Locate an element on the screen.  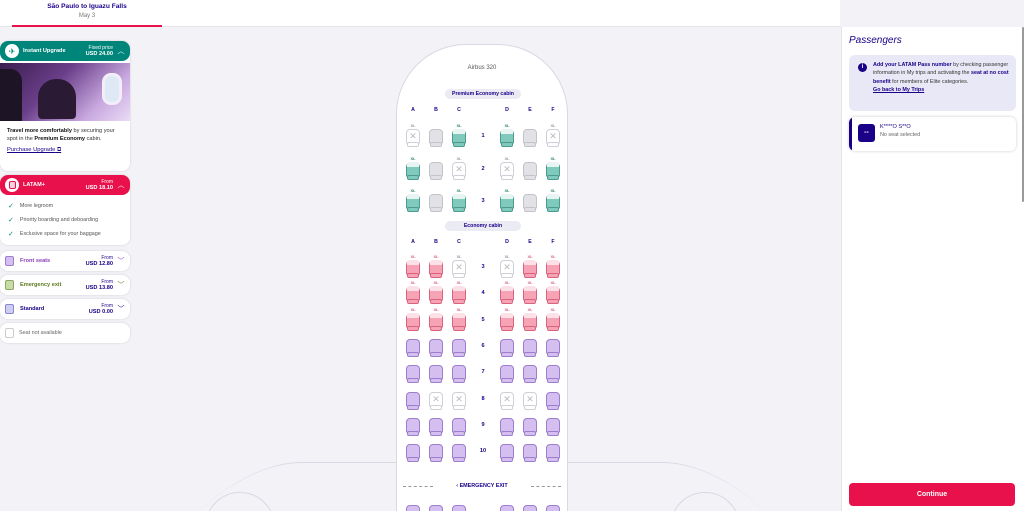
purchase-upgrade-link: Purchase Upgrade ⧉ is located at coordinates (65, 150).